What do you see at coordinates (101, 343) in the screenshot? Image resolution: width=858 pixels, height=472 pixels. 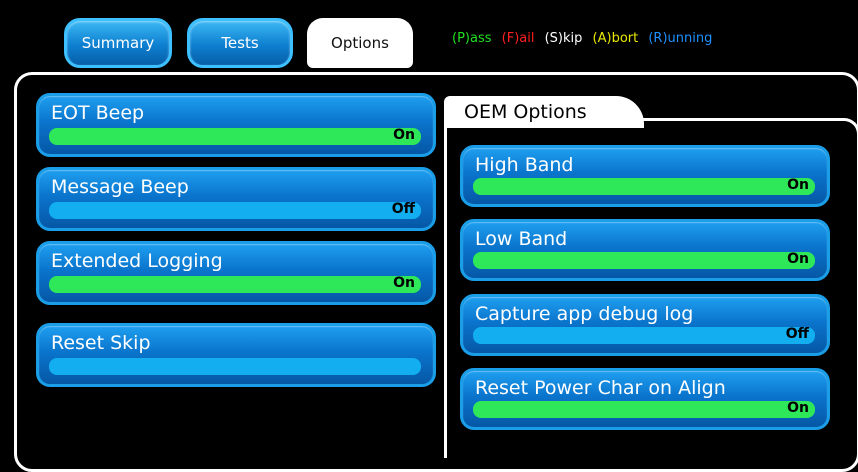 I see `reset-skip-label: Reset Skip` at bounding box center [101, 343].